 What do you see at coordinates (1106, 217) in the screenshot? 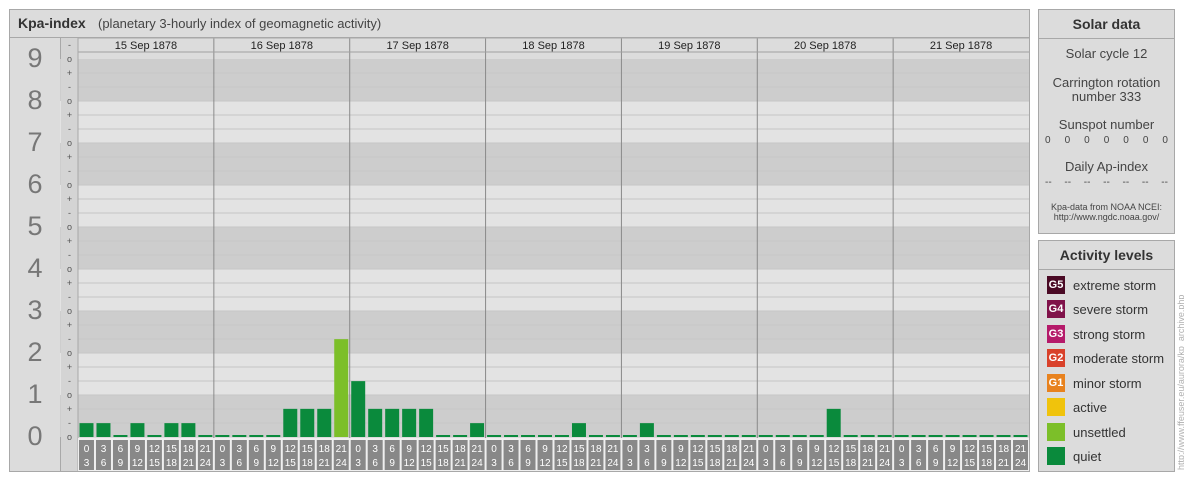
I see `data-source-link: http://www.ngdc.noaa.gov/` at bounding box center [1106, 217].